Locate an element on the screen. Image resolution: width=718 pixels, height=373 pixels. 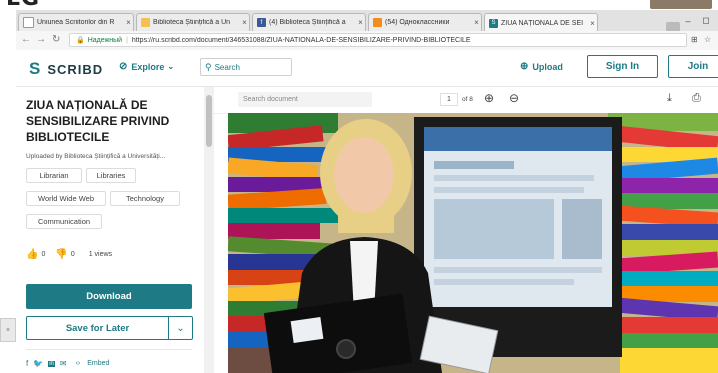
thumbs-down-icon: 👎 is located at coordinates (61, 254).